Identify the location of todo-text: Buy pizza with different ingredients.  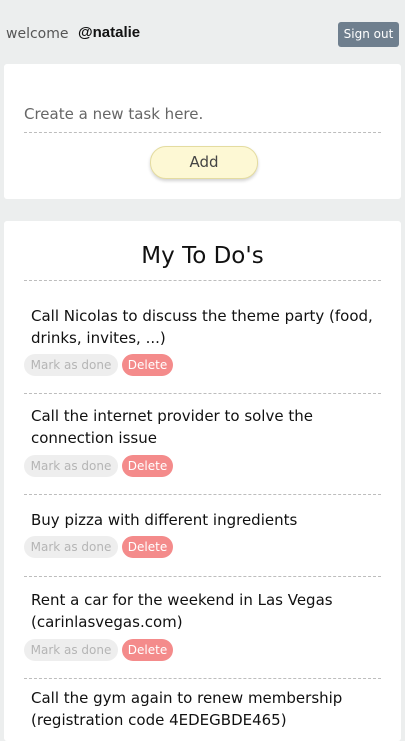
(164, 520).